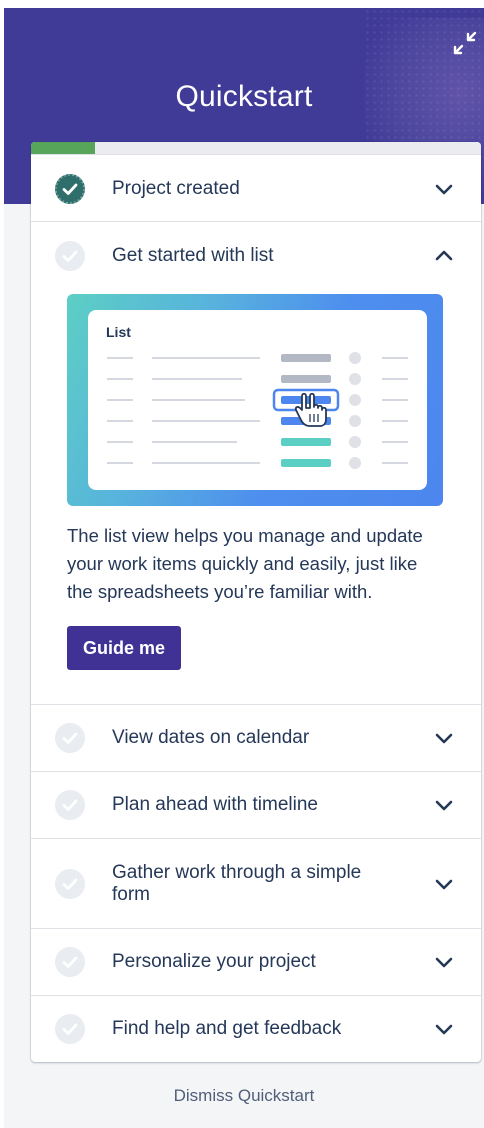 The width and height of the screenshot is (484, 1128). I want to click on page-title: Quickstart, so click(244, 96).